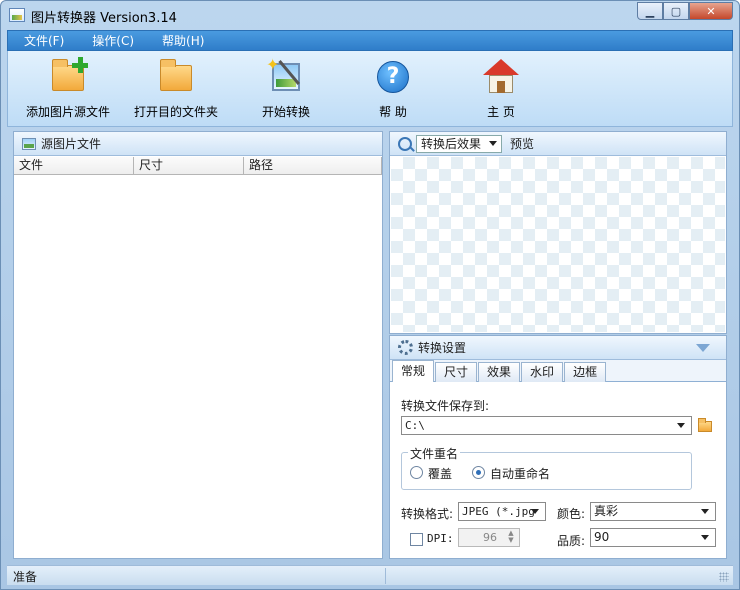 This screenshot has width=740, height=590. What do you see at coordinates (440, 538) in the screenshot?
I see `dpi-label: DPI:` at bounding box center [440, 538].